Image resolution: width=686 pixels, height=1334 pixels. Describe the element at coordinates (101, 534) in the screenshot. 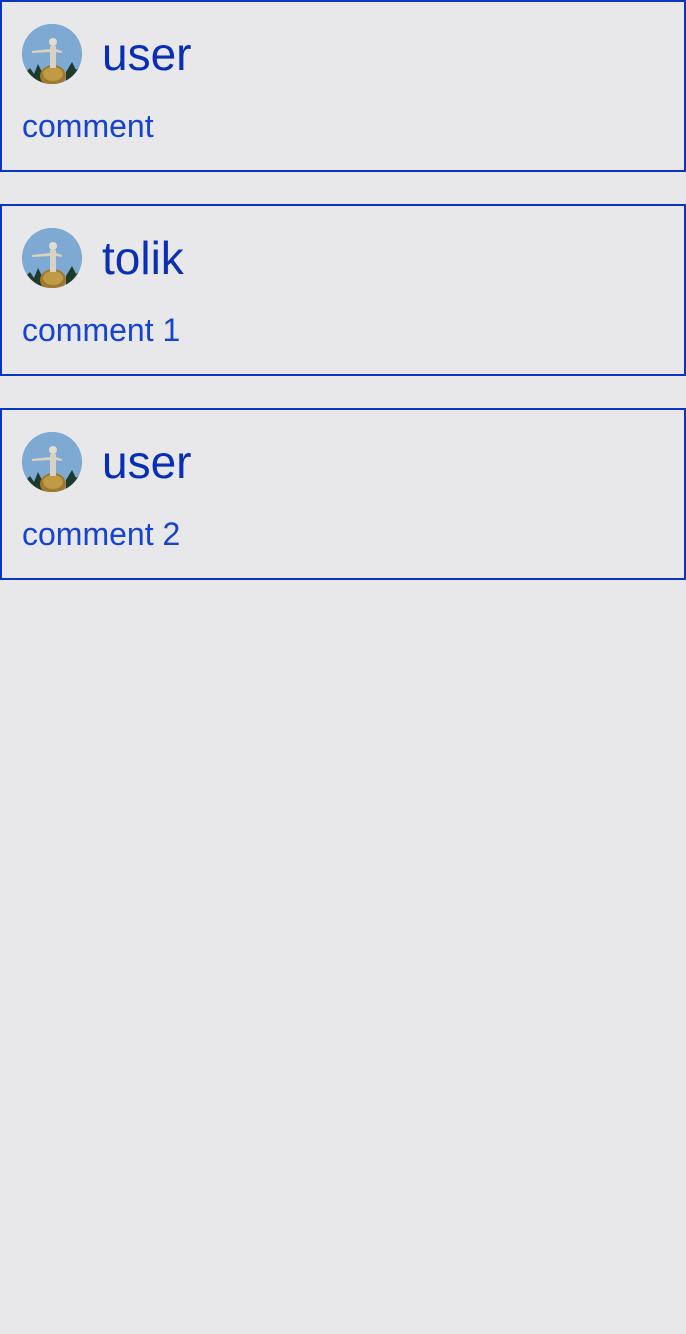

I see `comment-text: comment 2` at that location.